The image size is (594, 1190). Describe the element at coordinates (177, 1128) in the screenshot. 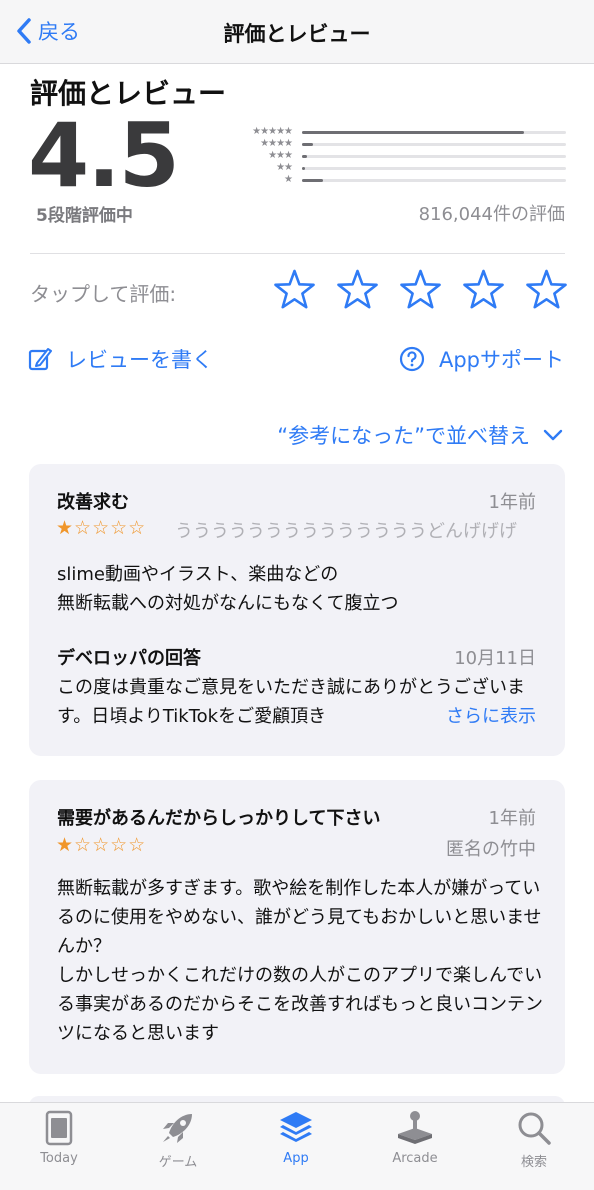

I see `rocket-icon` at that location.